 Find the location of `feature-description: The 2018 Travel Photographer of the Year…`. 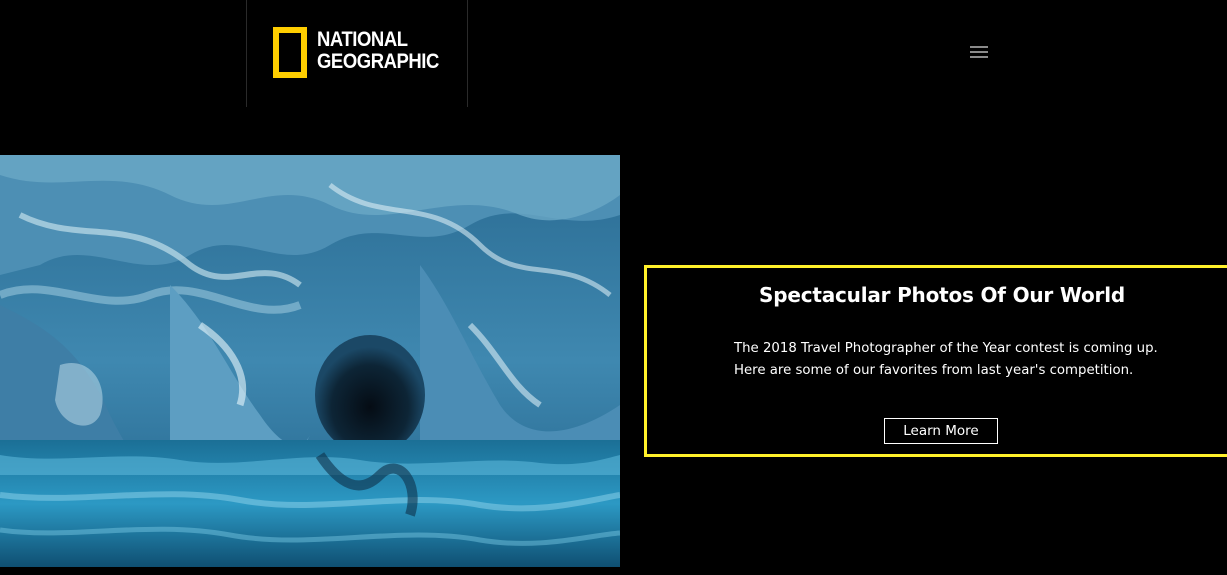

feature-description: The 2018 Travel Photographer of the Year… is located at coordinates (954, 360).